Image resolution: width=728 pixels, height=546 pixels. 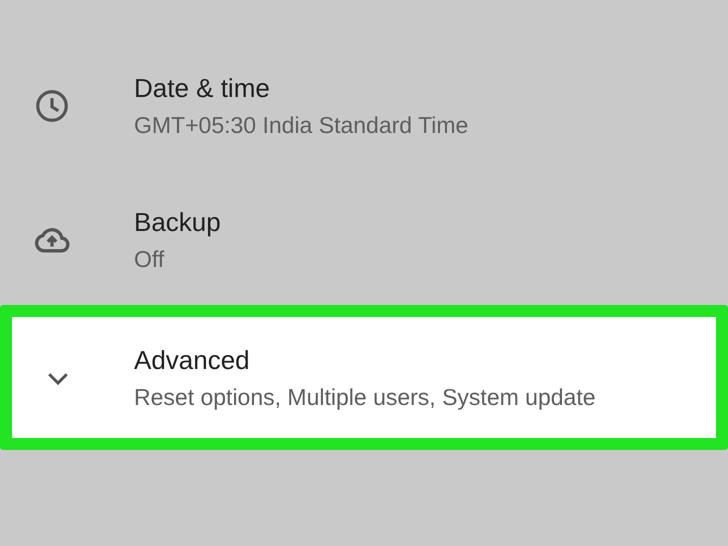 I want to click on setting-subtitle: GMT+05:30 India Standard Time, so click(x=301, y=125).